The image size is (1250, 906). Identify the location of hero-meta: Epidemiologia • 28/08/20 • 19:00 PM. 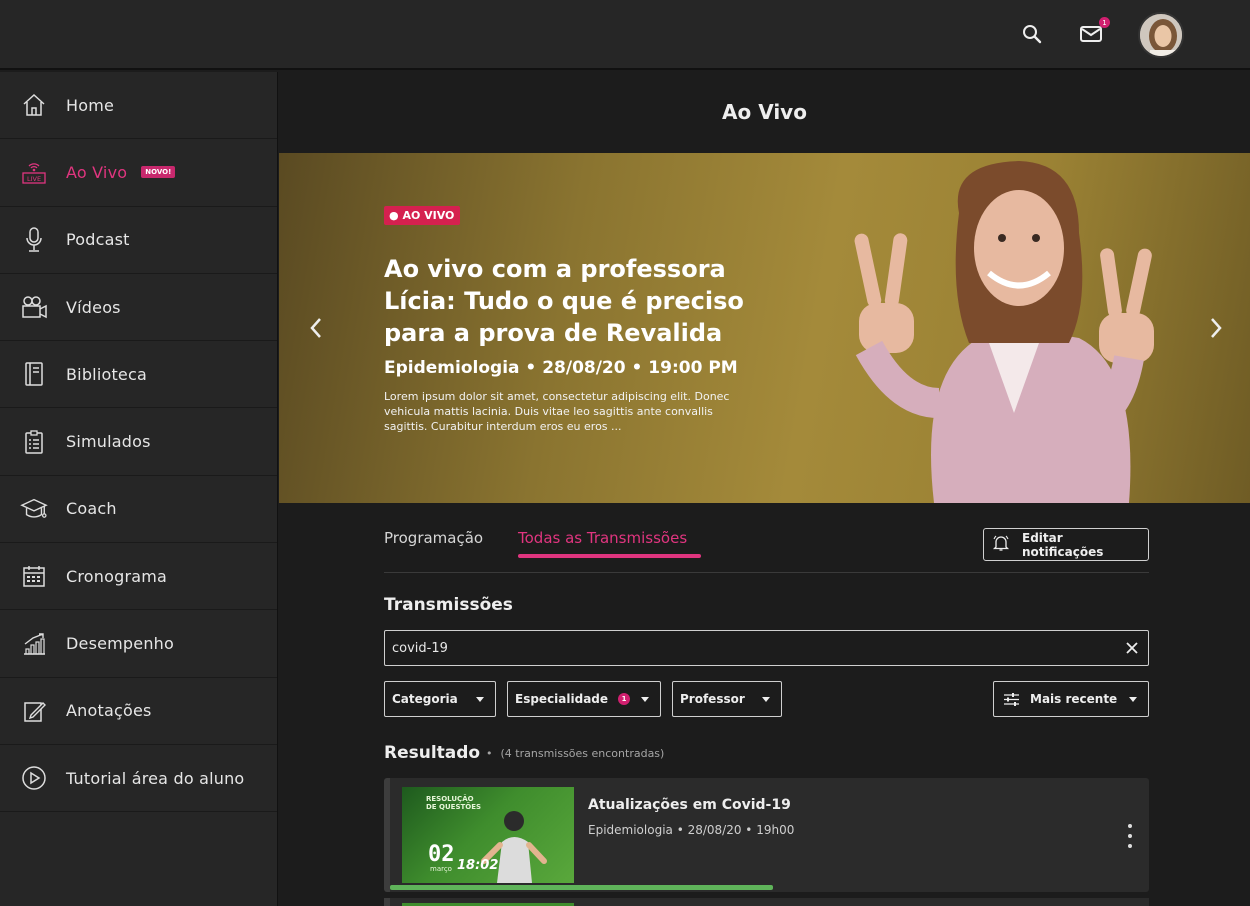
(561, 368).